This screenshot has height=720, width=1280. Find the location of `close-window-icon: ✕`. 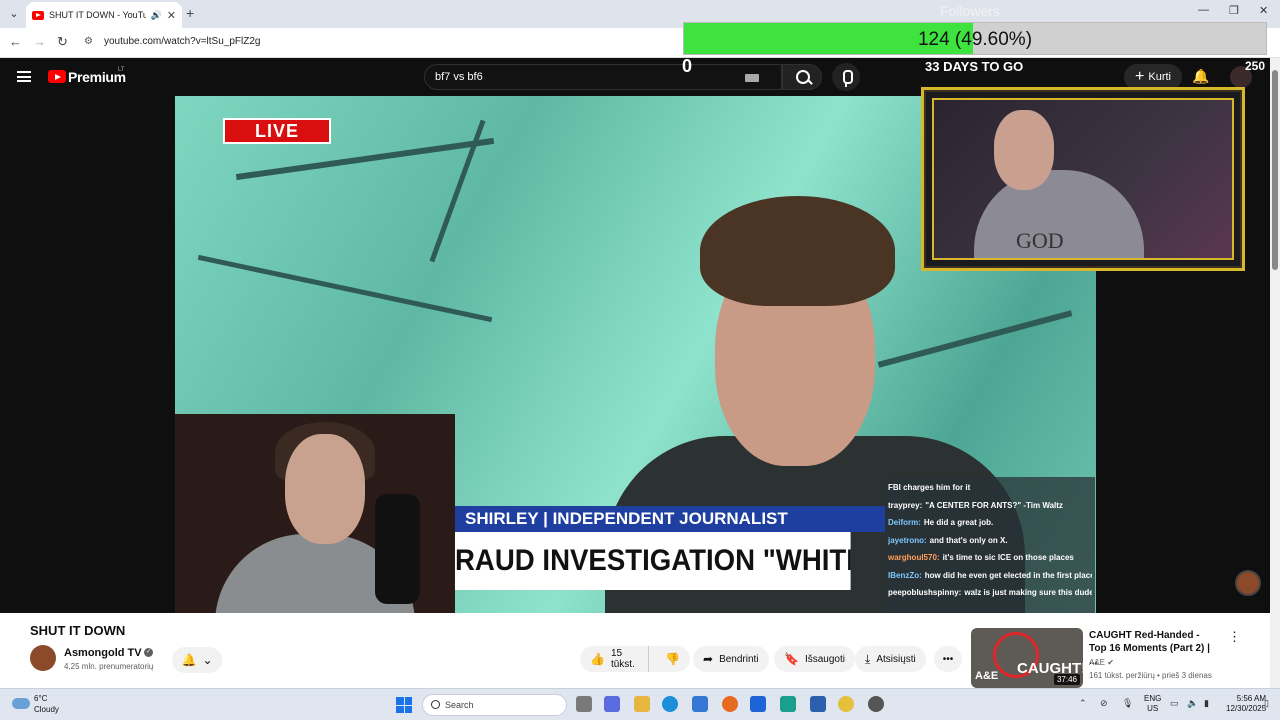

close-window-icon: ✕ is located at coordinates (1263, 10).